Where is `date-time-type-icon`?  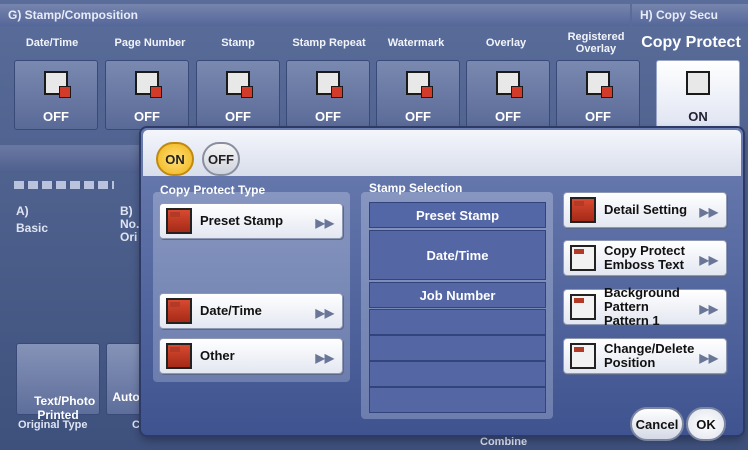 date-time-type-icon is located at coordinates (179, 311).